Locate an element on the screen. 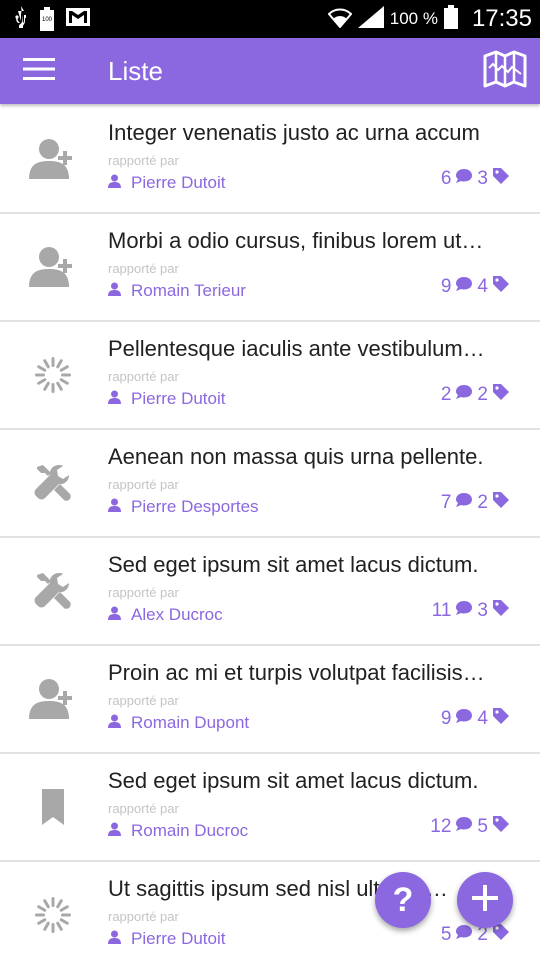 The width and height of the screenshot is (540, 960). battery-percent: 100 % is located at coordinates (413, 18).